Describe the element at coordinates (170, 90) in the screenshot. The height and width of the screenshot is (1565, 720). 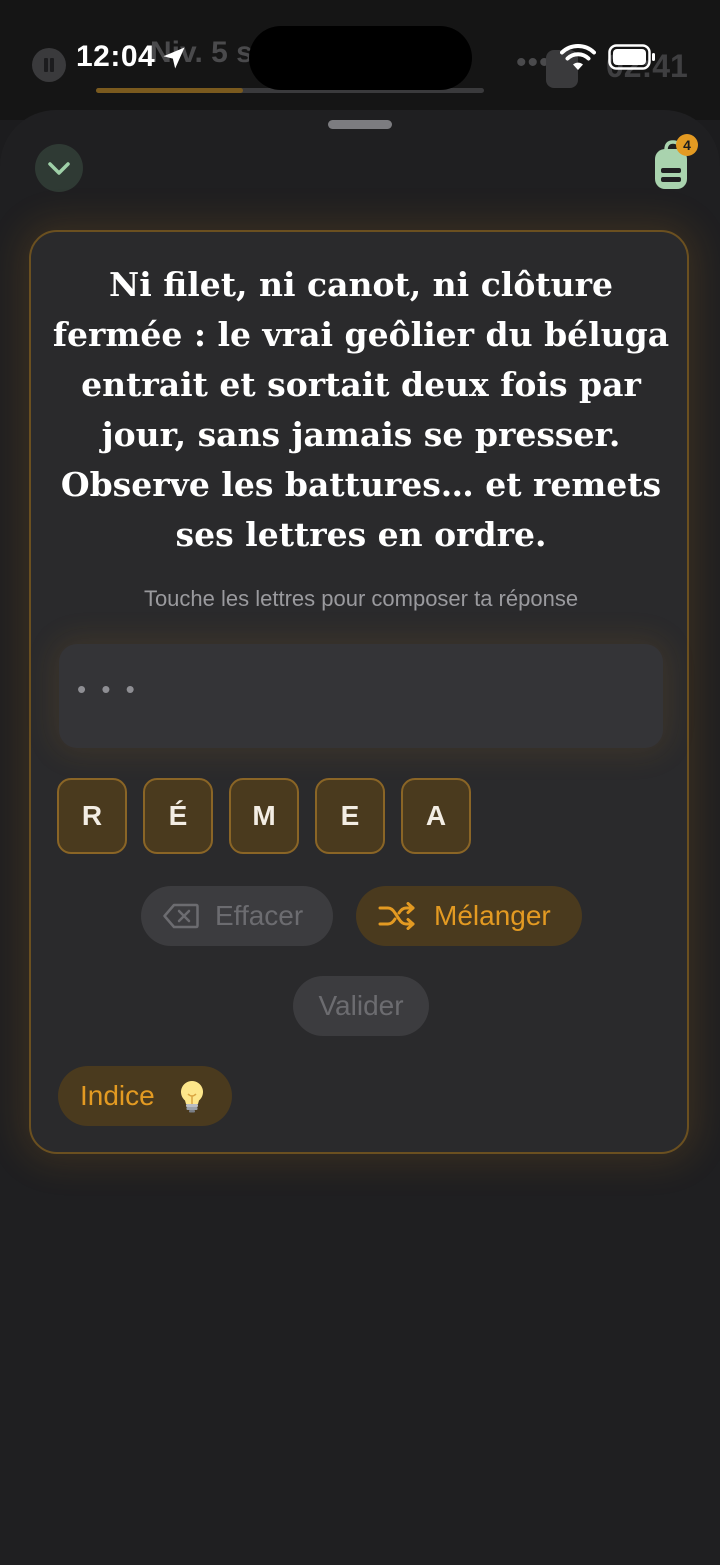
I see `background-progress-fill` at that location.